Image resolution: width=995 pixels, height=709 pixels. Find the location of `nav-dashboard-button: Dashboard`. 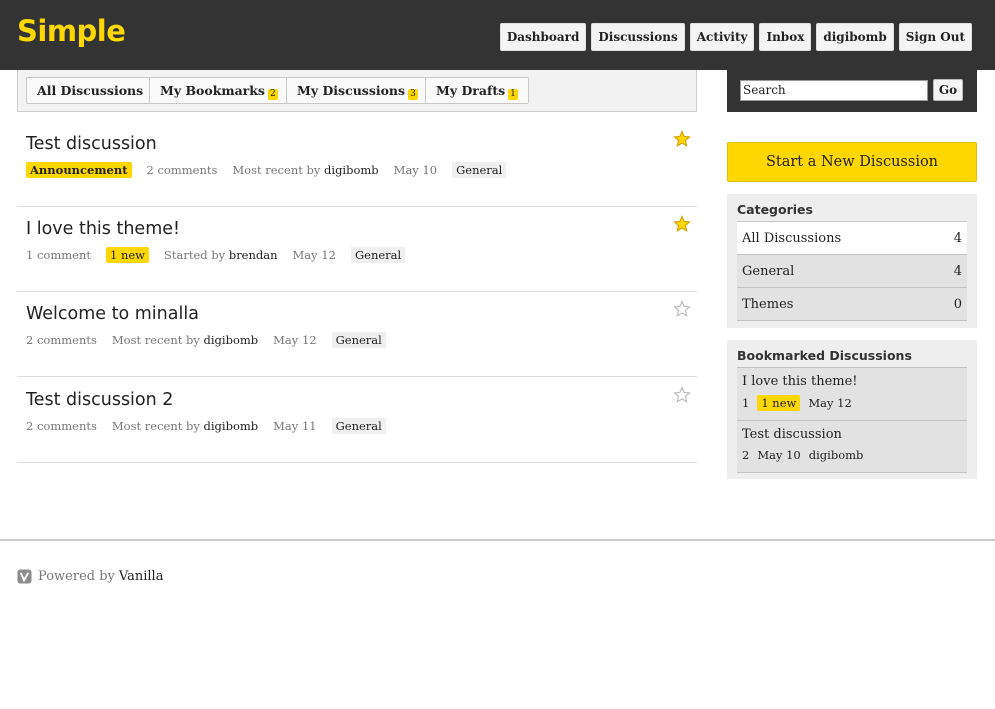

nav-dashboard-button: Dashboard is located at coordinates (543, 37).